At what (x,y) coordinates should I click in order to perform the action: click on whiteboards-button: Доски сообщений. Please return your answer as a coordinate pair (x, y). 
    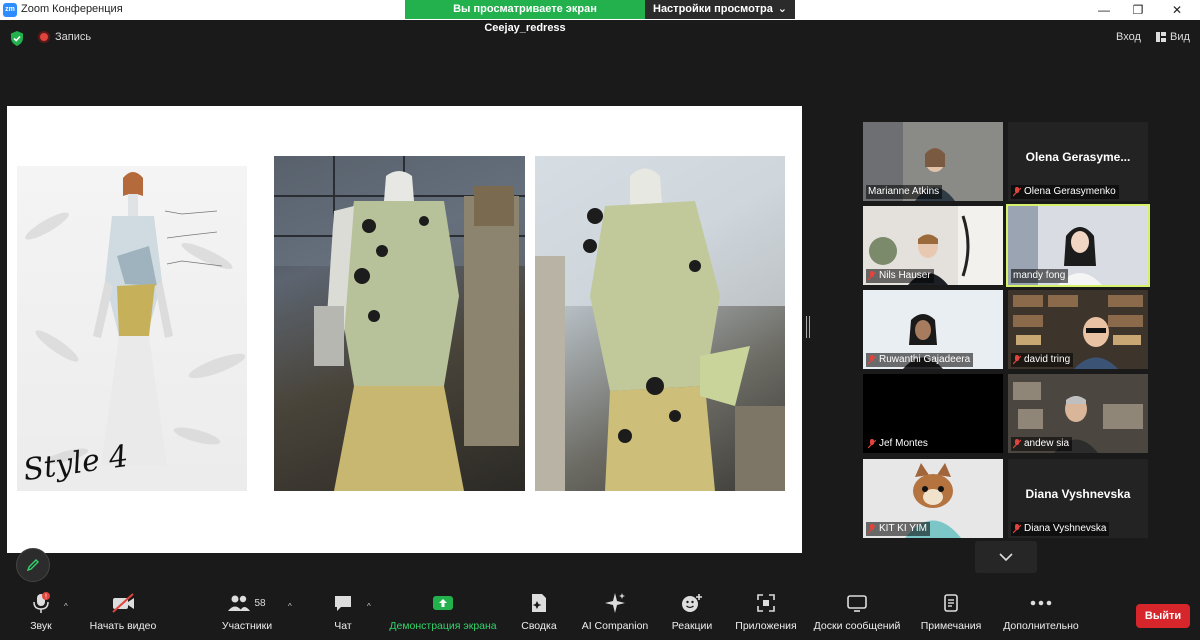
    Looking at the image, I should click on (857, 615).